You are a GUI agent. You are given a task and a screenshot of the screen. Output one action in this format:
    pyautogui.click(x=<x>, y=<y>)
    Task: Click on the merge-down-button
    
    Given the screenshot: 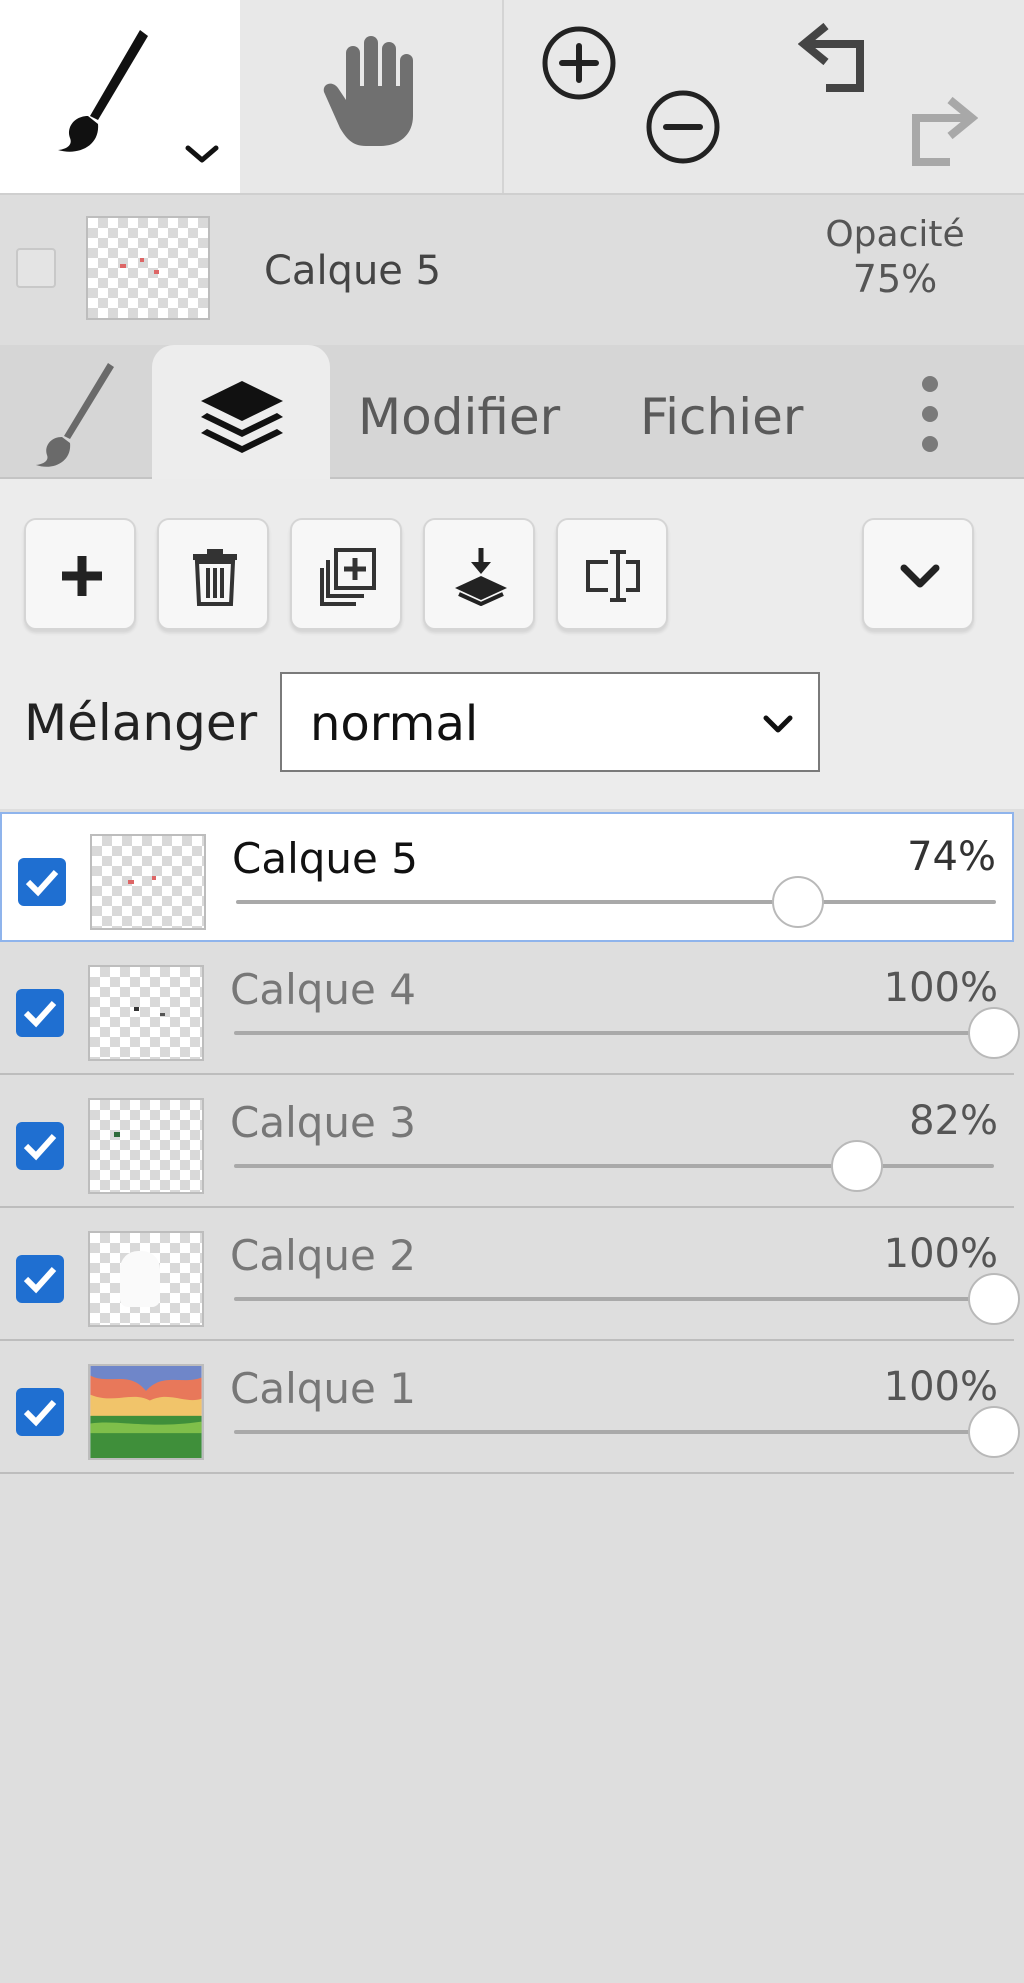 What is the action you would take?
    pyautogui.click(x=479, y=574)
    